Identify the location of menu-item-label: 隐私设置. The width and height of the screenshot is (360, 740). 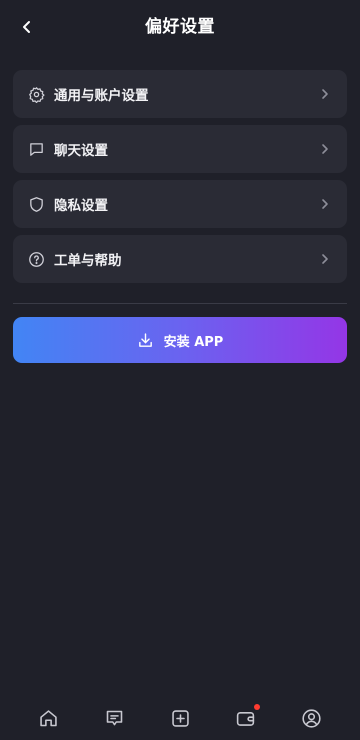
(81, 206).